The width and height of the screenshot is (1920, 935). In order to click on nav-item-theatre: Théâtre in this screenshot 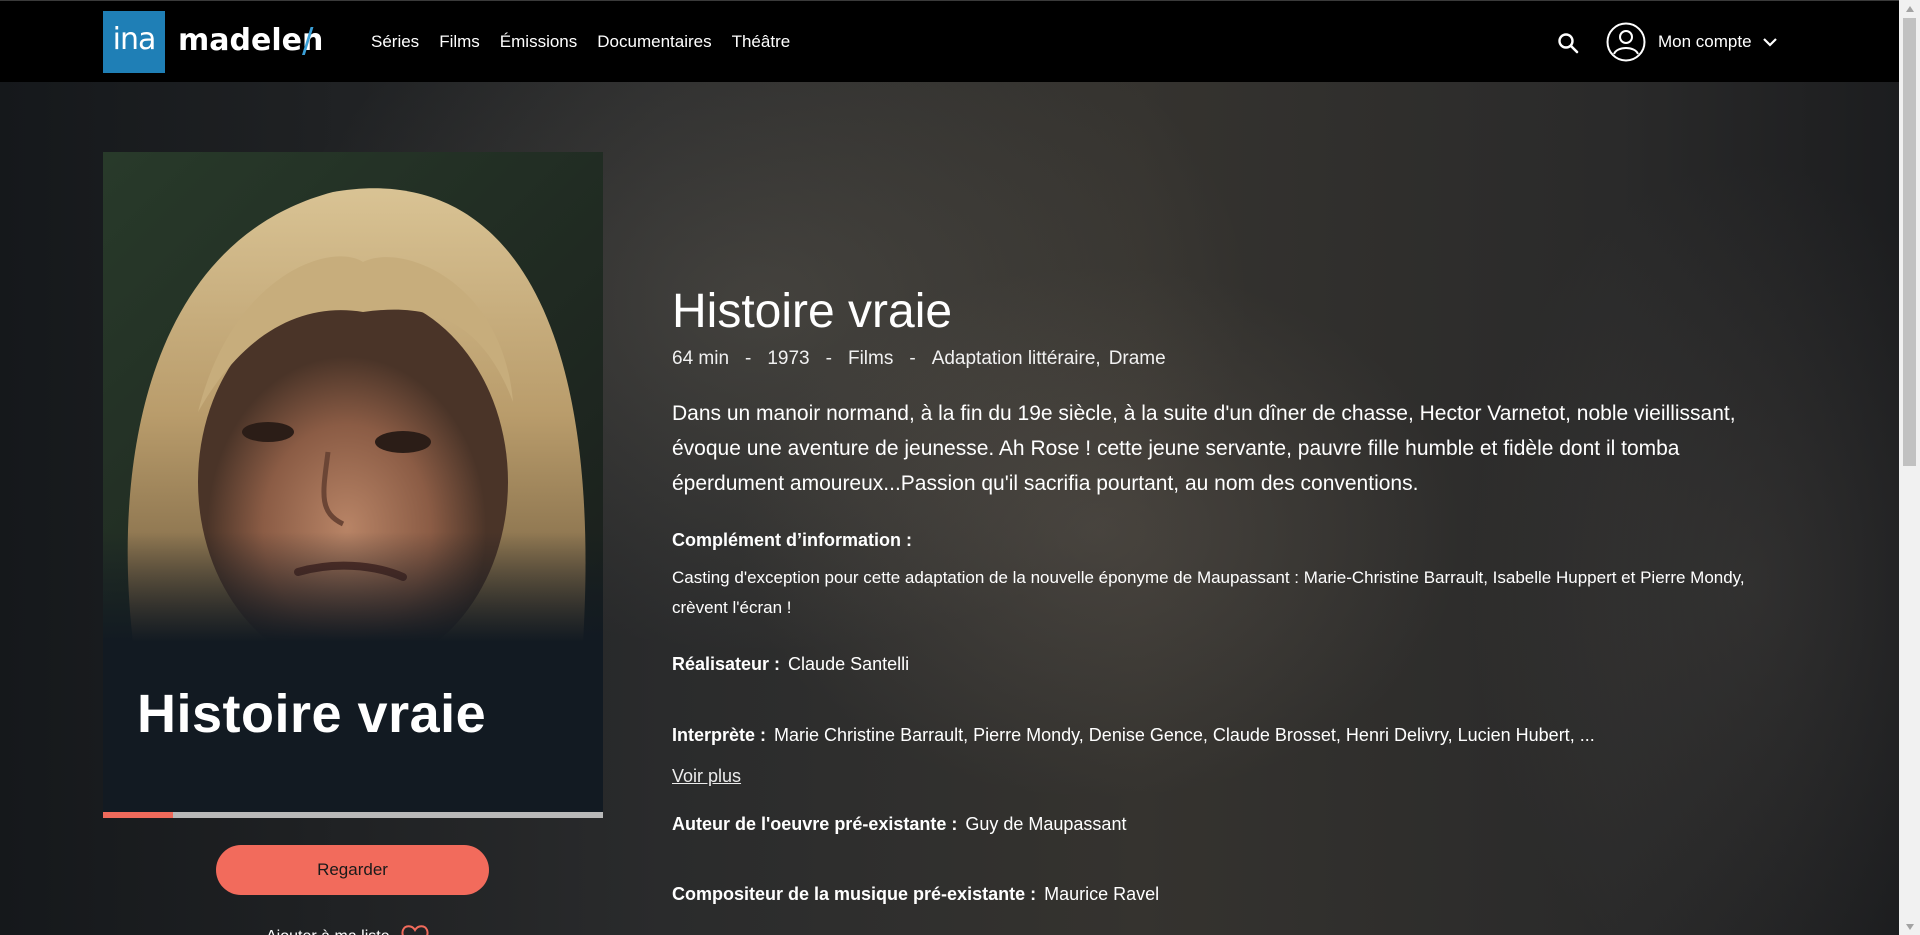, I will do `click(761, 42)`.